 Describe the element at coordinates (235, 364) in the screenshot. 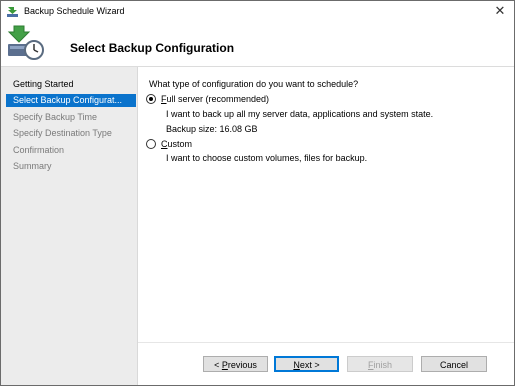

I see `previous-button: < Previous` at that location.